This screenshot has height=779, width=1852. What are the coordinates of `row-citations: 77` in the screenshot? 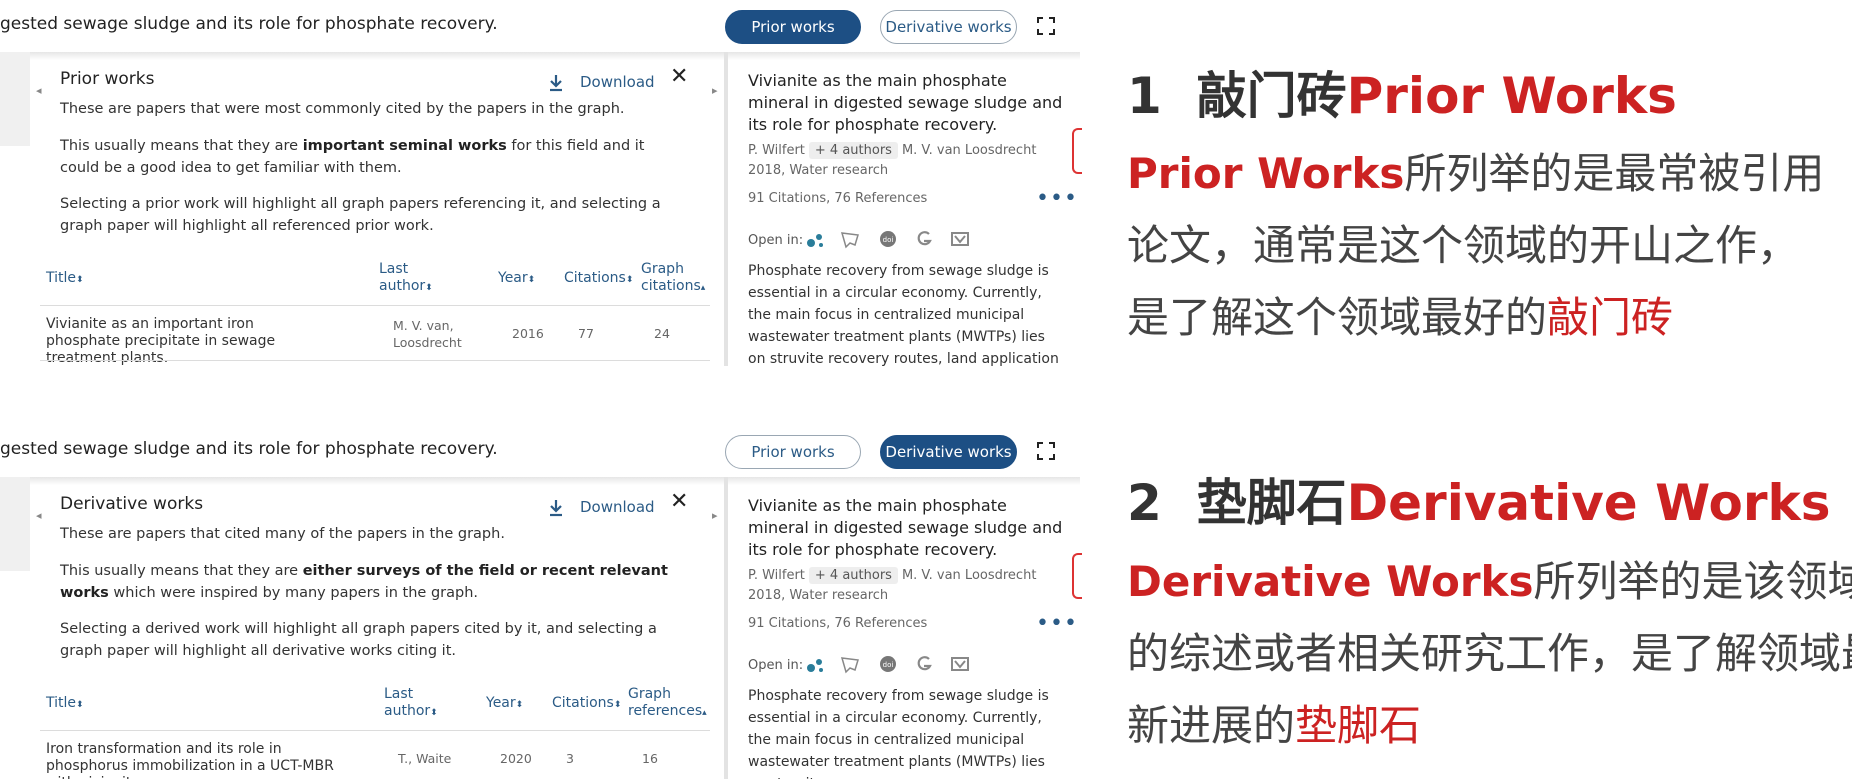 It's located at (586, 333).